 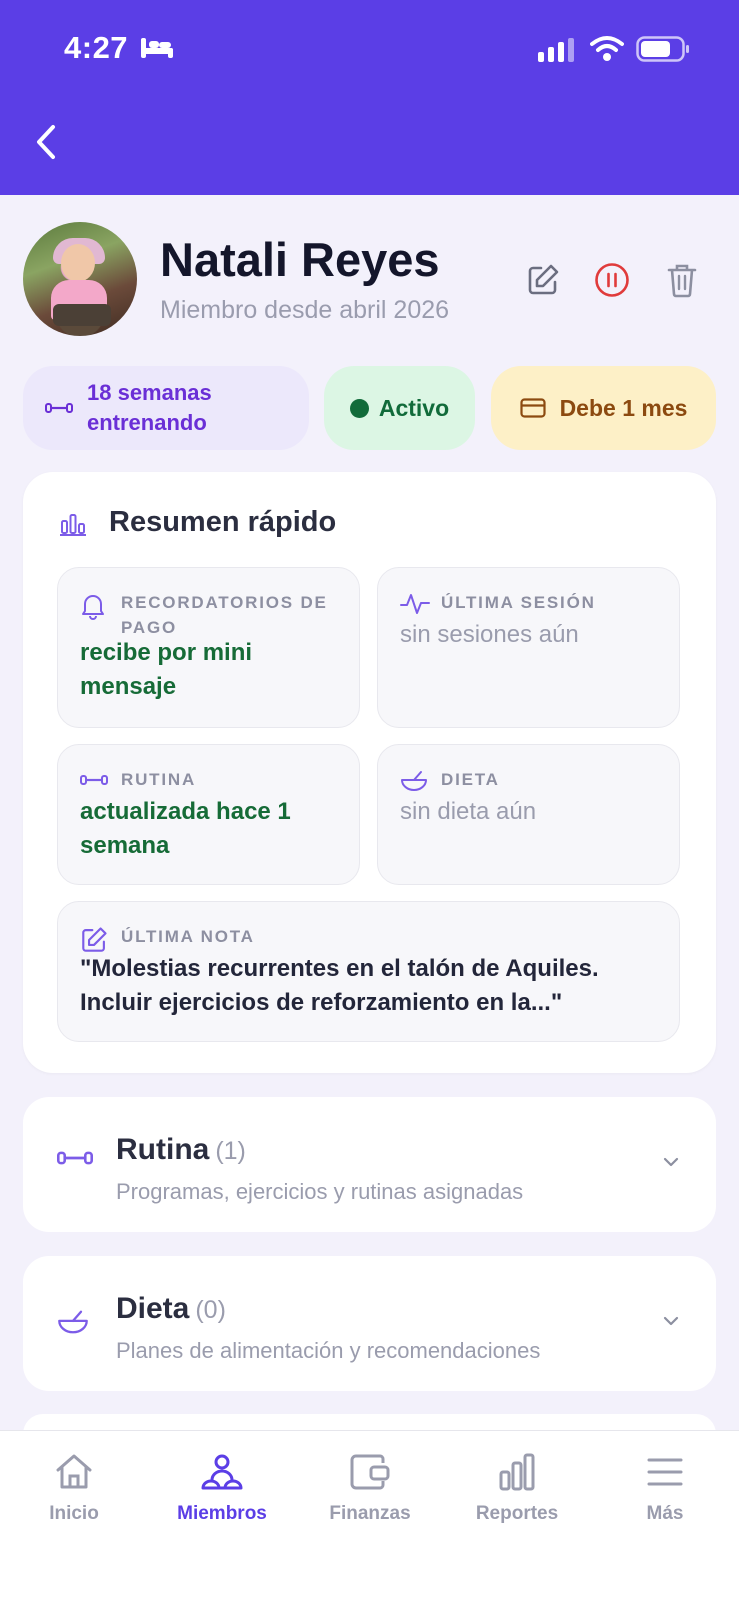 I want to click on tile-label: RECORDATORIOS DE PAGO, so click(x=224, y=615).